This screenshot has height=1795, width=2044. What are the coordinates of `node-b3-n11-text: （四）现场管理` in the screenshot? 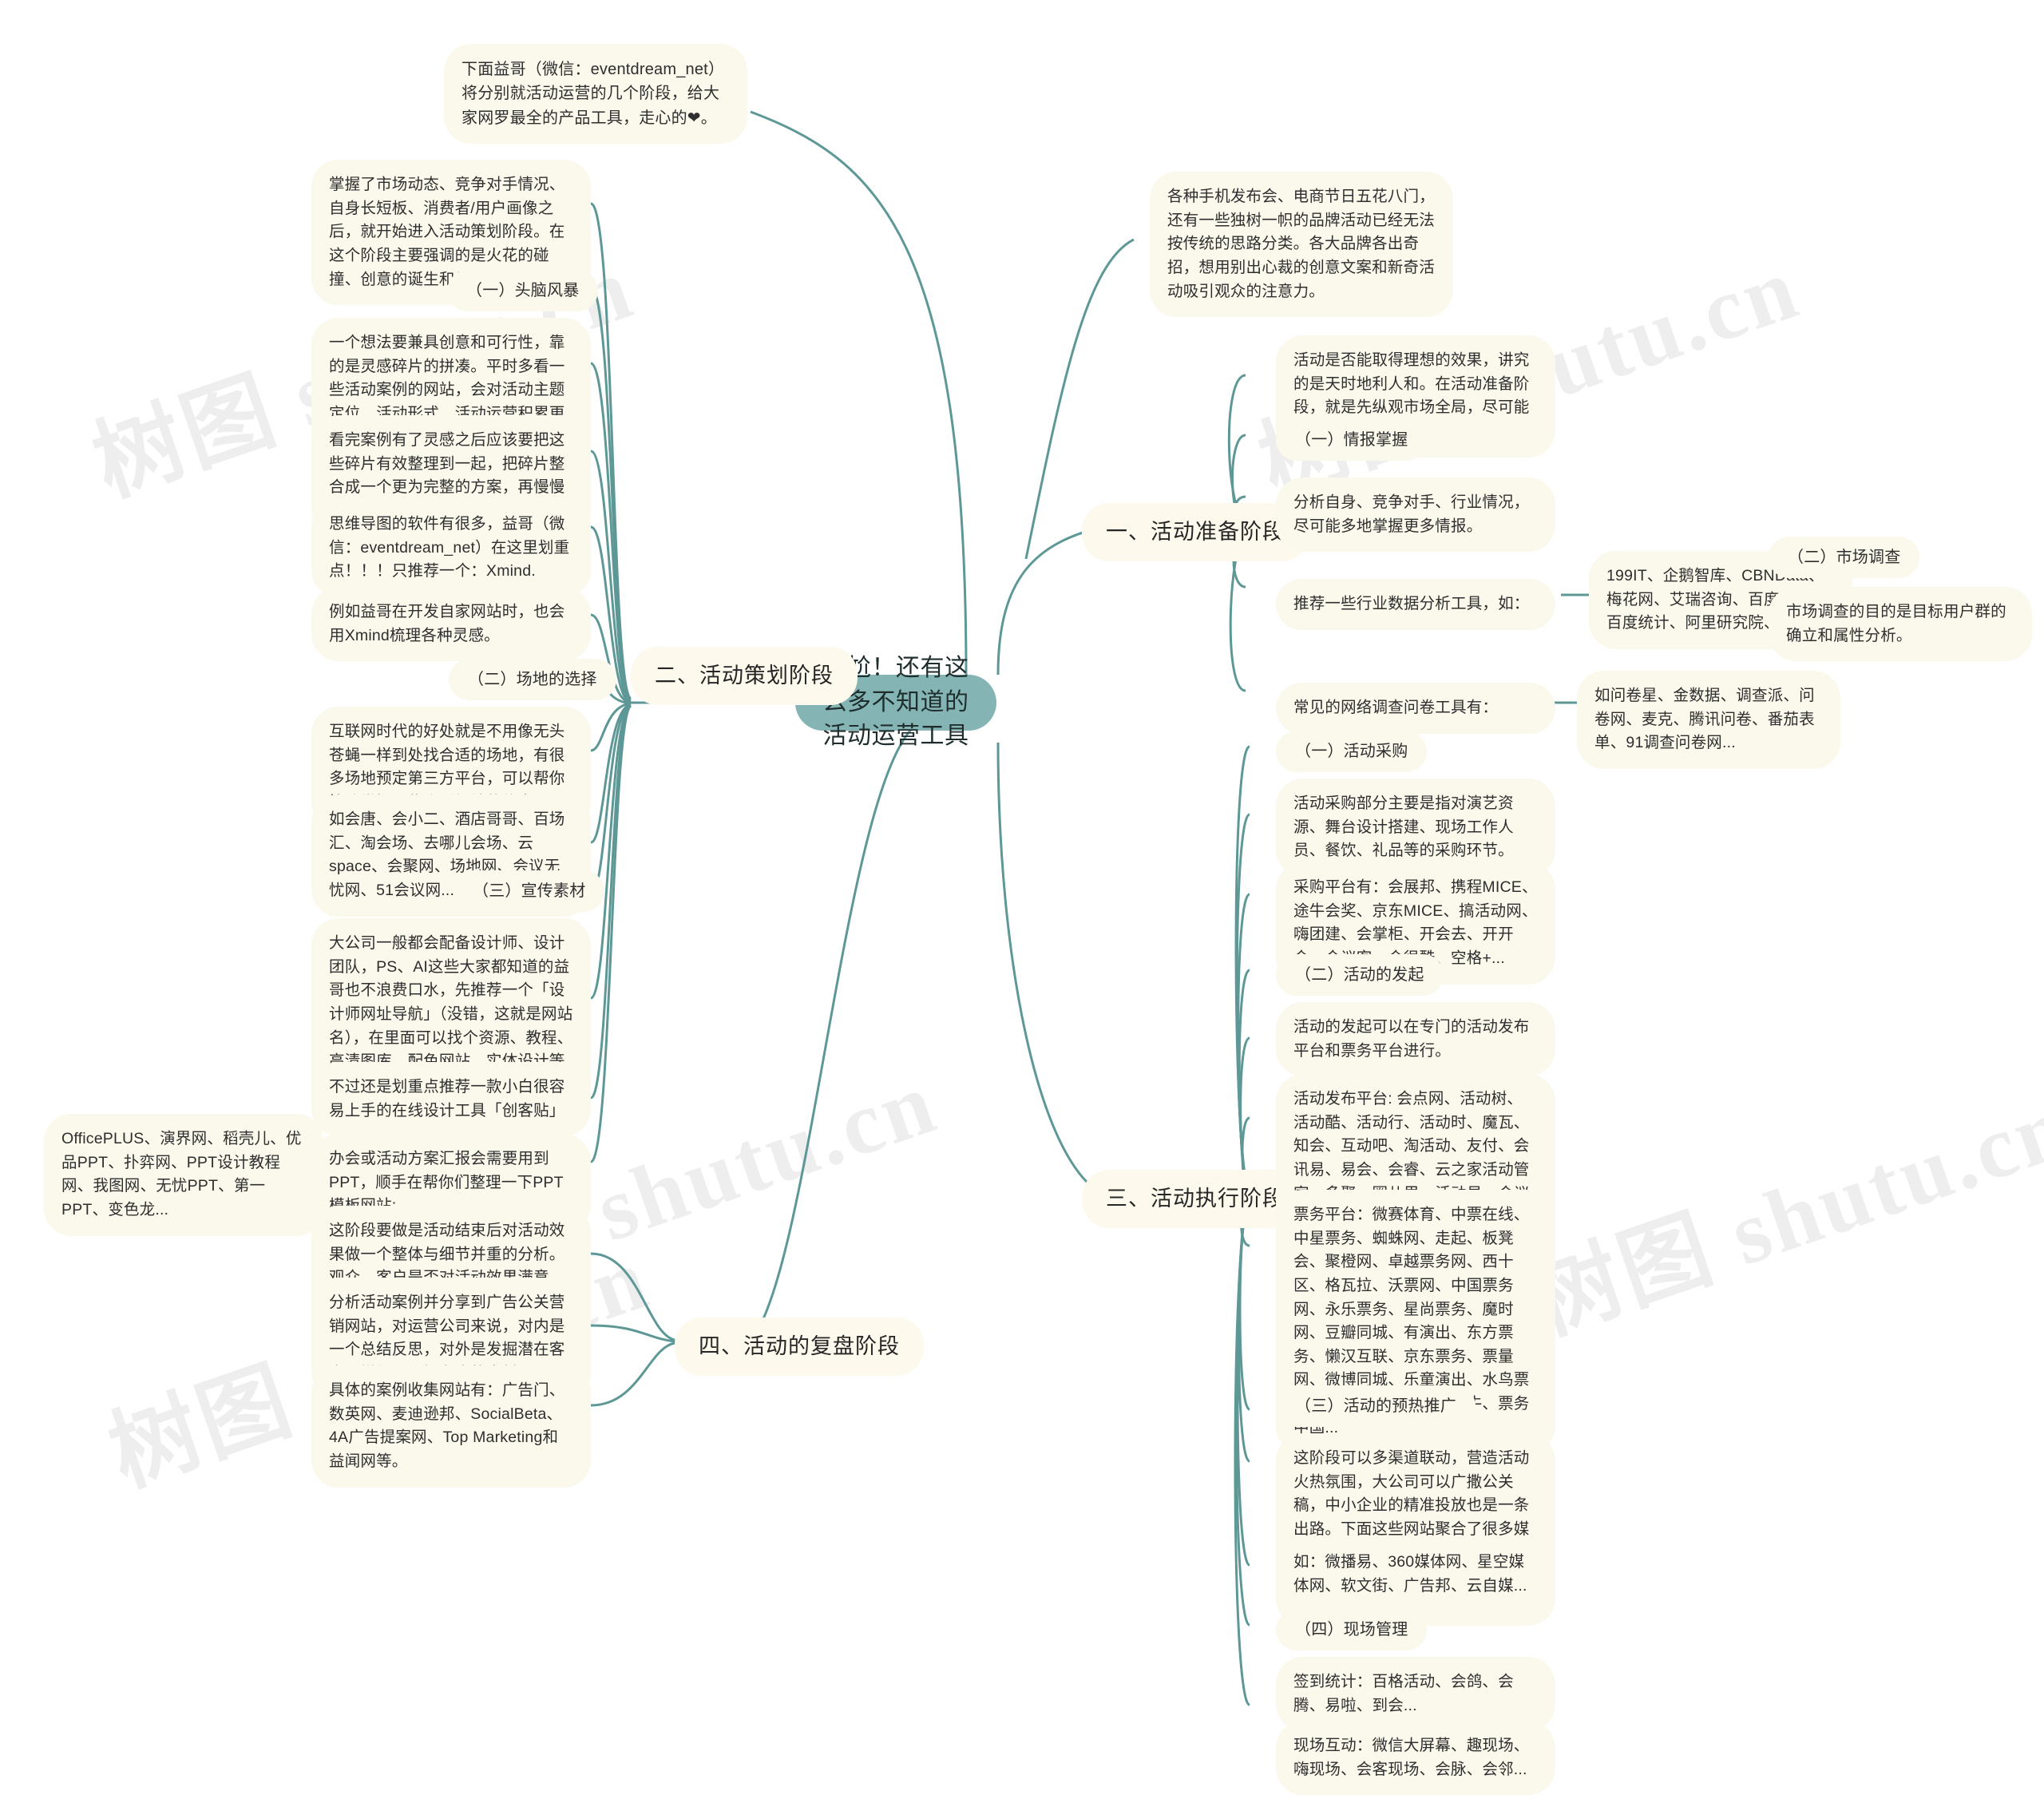 It's located at (1351, 1629).